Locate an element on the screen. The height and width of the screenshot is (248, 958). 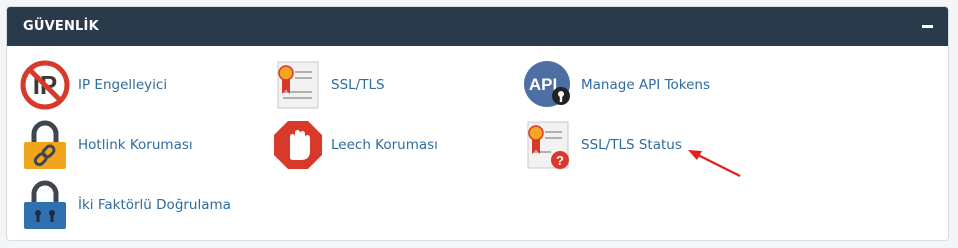
item-label: SSL/TLS is located at coordinates (358, 85).